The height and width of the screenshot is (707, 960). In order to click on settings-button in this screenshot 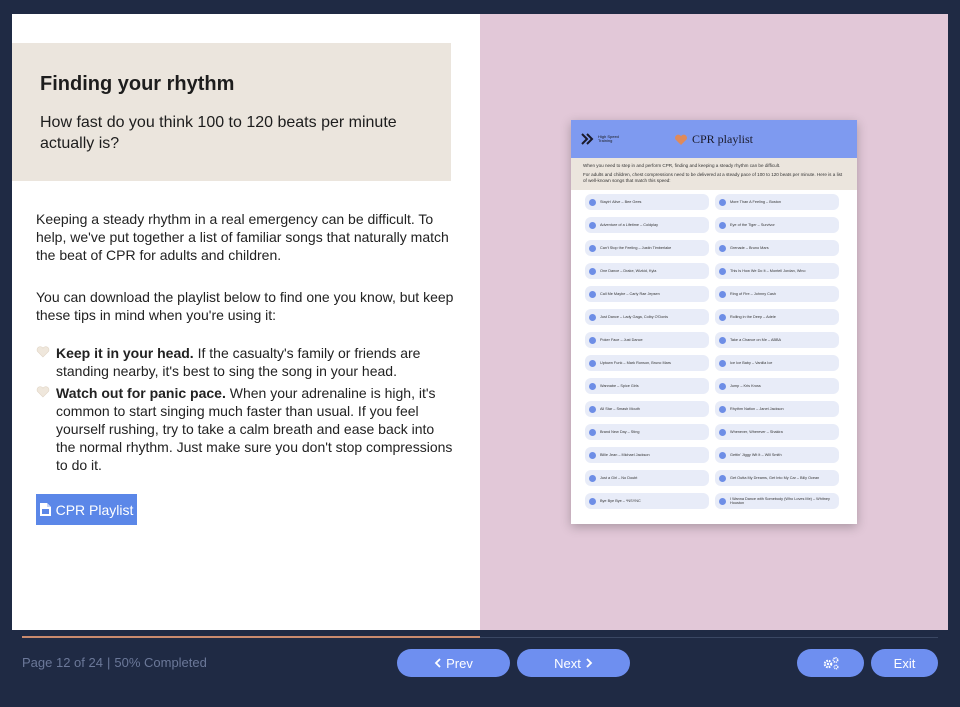, I will do `click(830, 663)`.